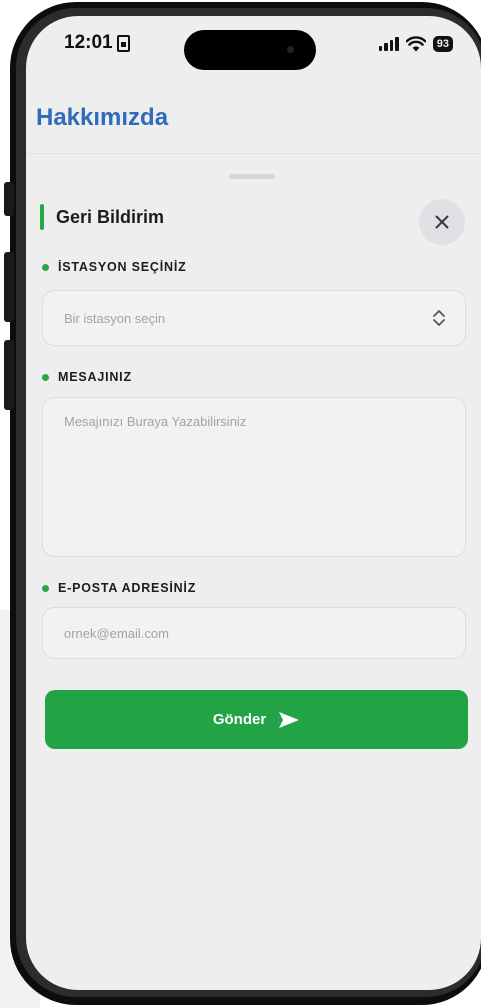 The height and width of the screenshot is (1008, 481). What do you see at coordinates (289, 719) in the screenshot?
I see `send-icon` at bounding box center [289, 719].